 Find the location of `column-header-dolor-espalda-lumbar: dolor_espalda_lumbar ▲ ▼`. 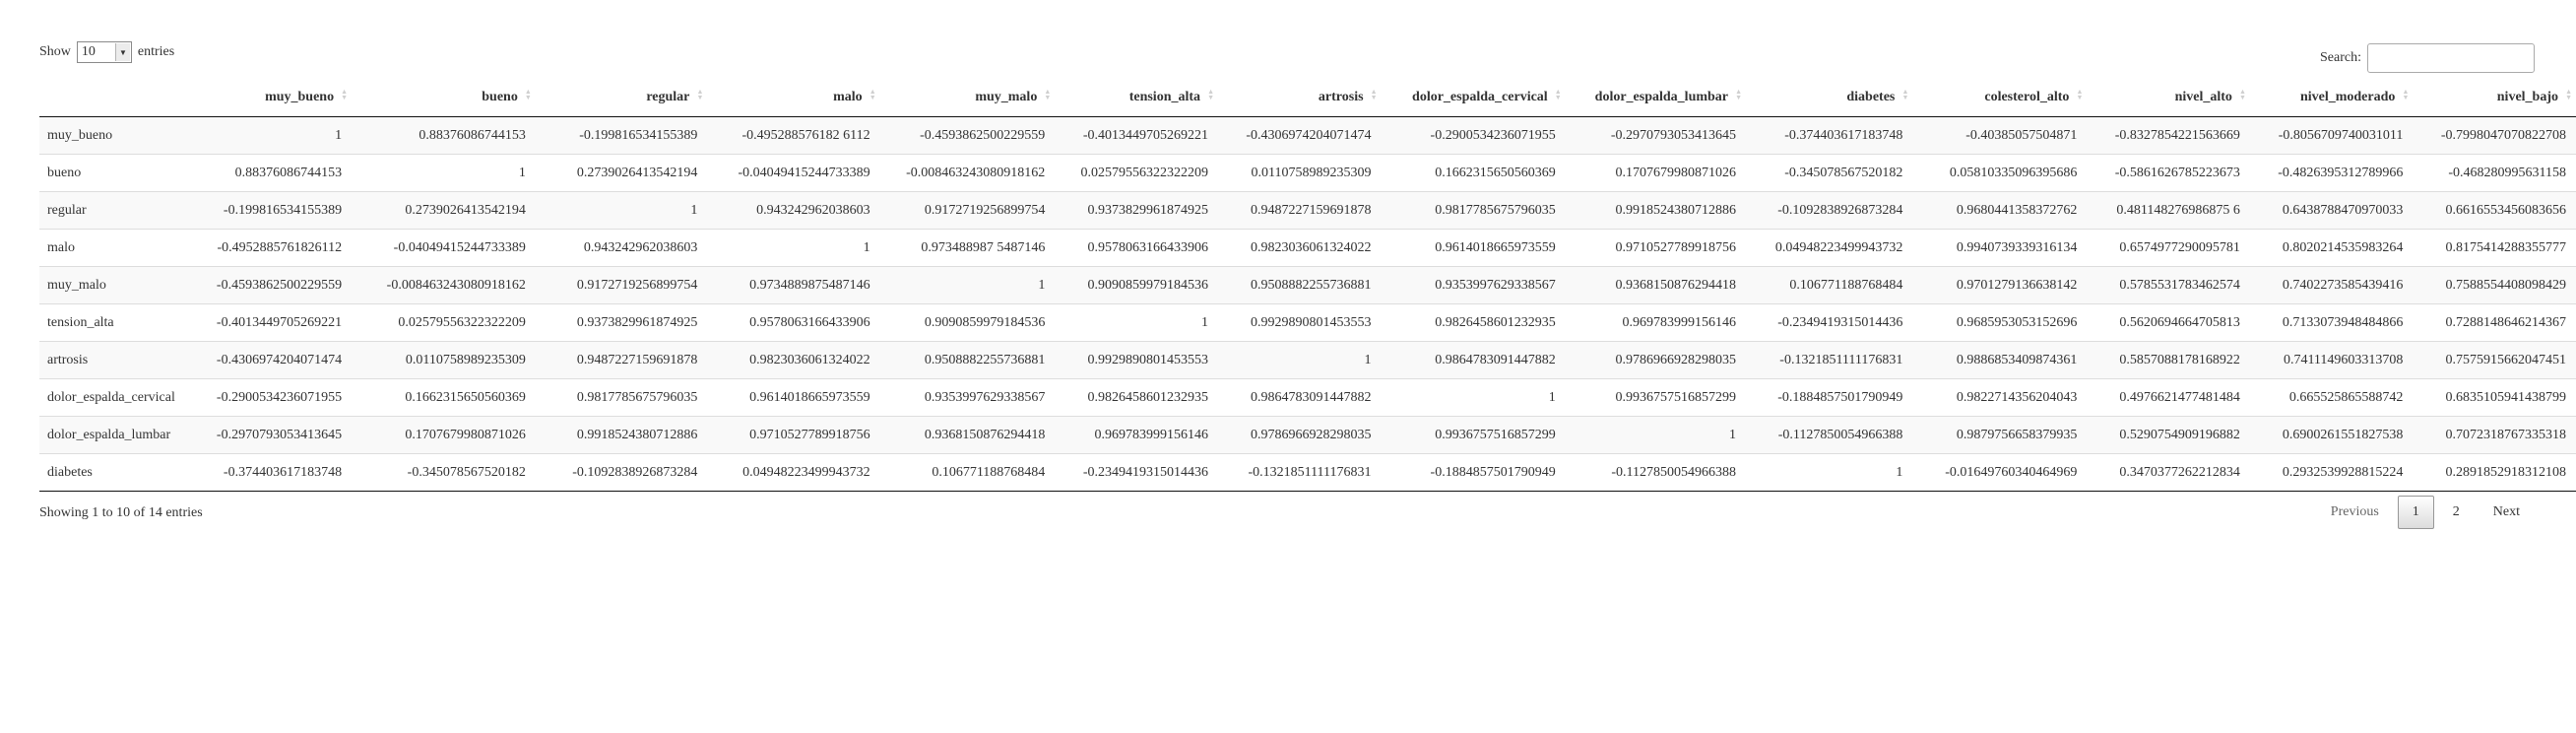

column-header-dolor-espalda-lumbar: dolor_espalda_lumbar ▲ ▼ is located at coordinates (1656, 98).